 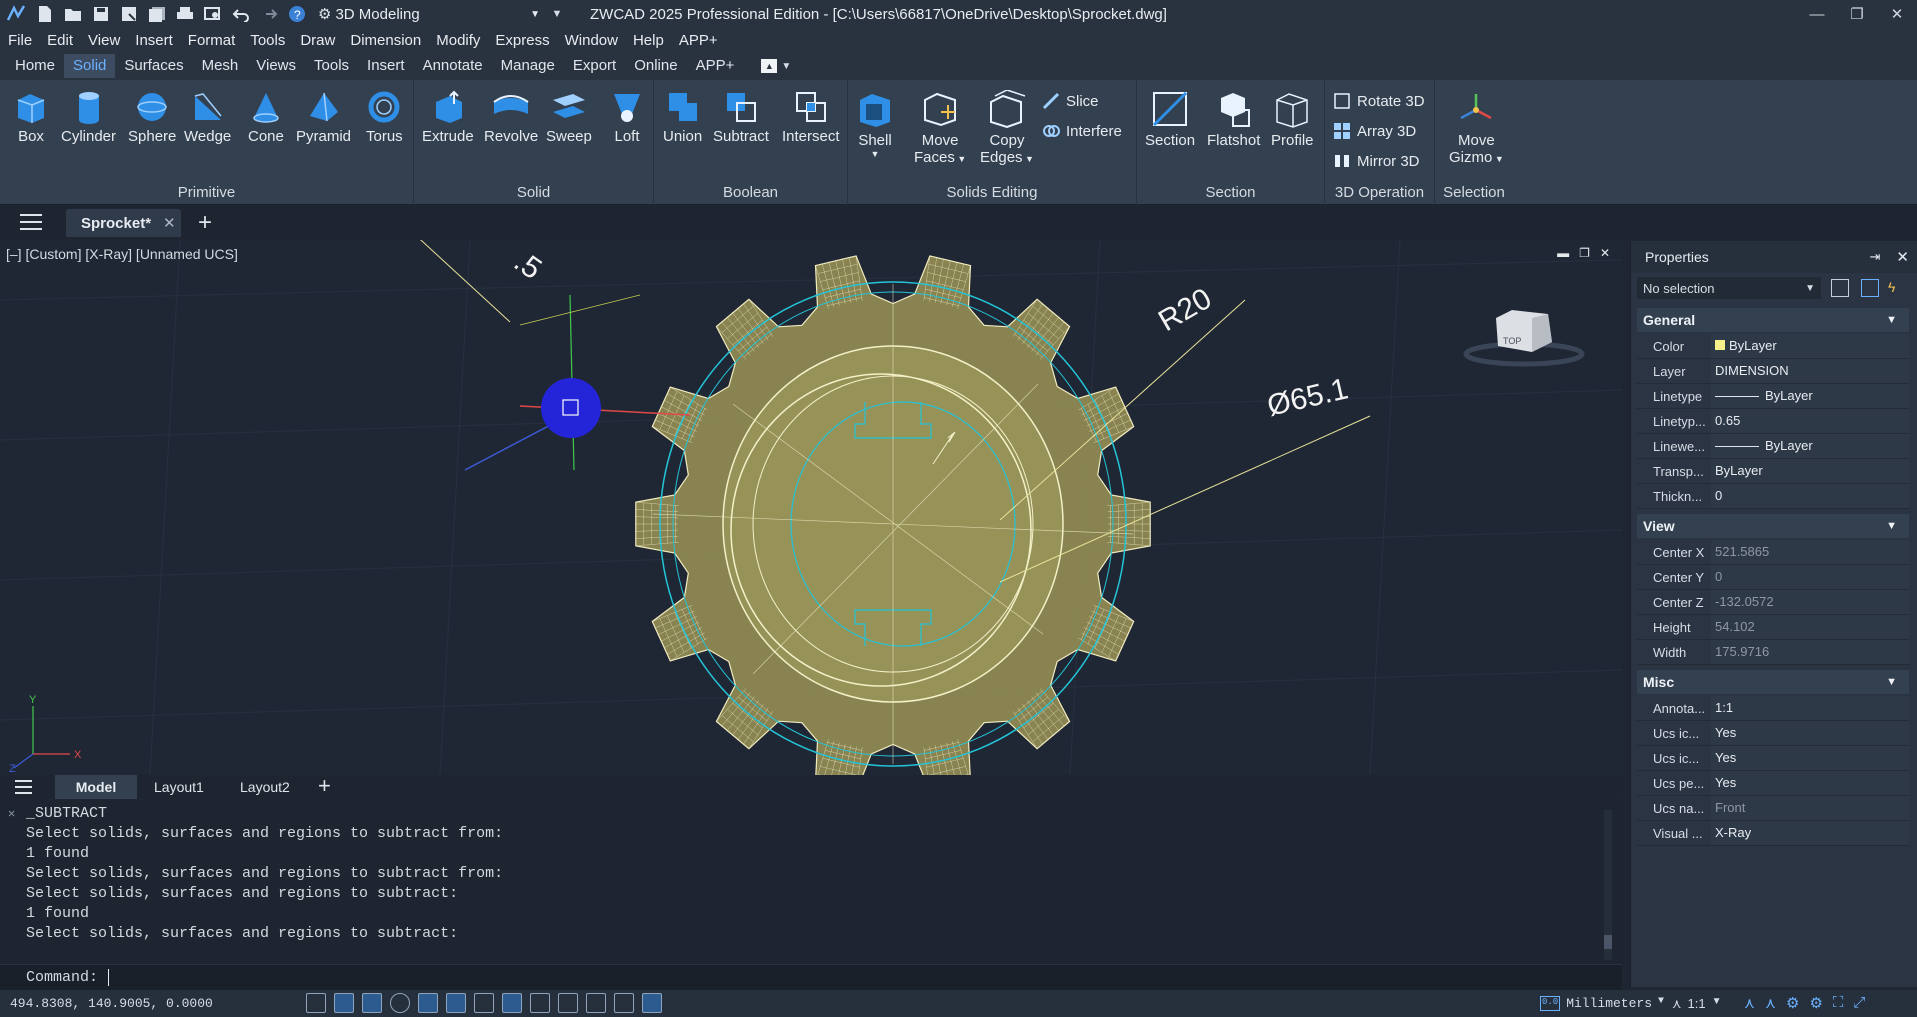 What do you see at coordinates (568, 1003) in the screenshot?
I see `transparency-icon` at bounding box center [568, 1003].